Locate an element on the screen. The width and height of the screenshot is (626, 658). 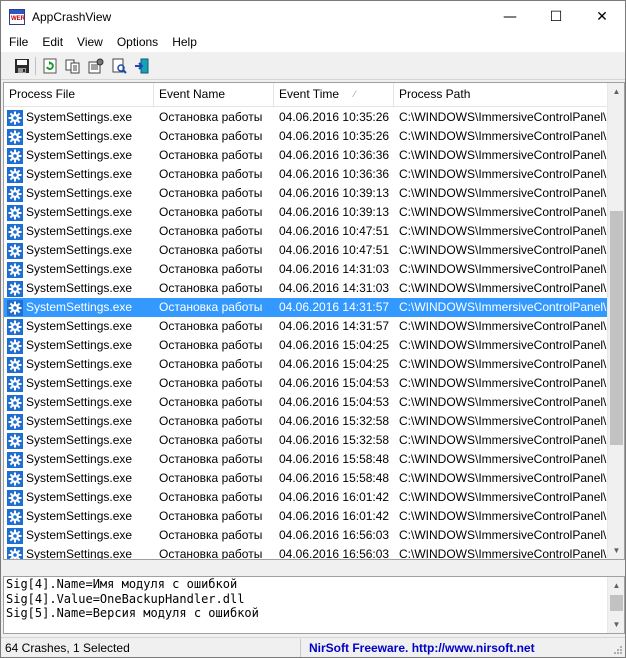
report-button is located at coordinates (118, 66).